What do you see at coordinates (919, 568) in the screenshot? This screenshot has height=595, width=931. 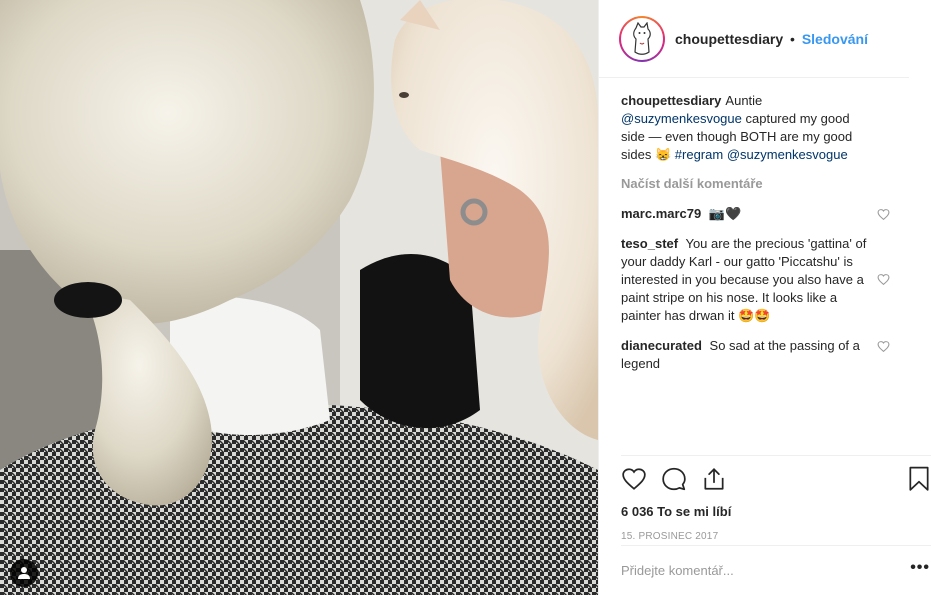 I see `more-options-button: •••` at bounding box center [919, 568].